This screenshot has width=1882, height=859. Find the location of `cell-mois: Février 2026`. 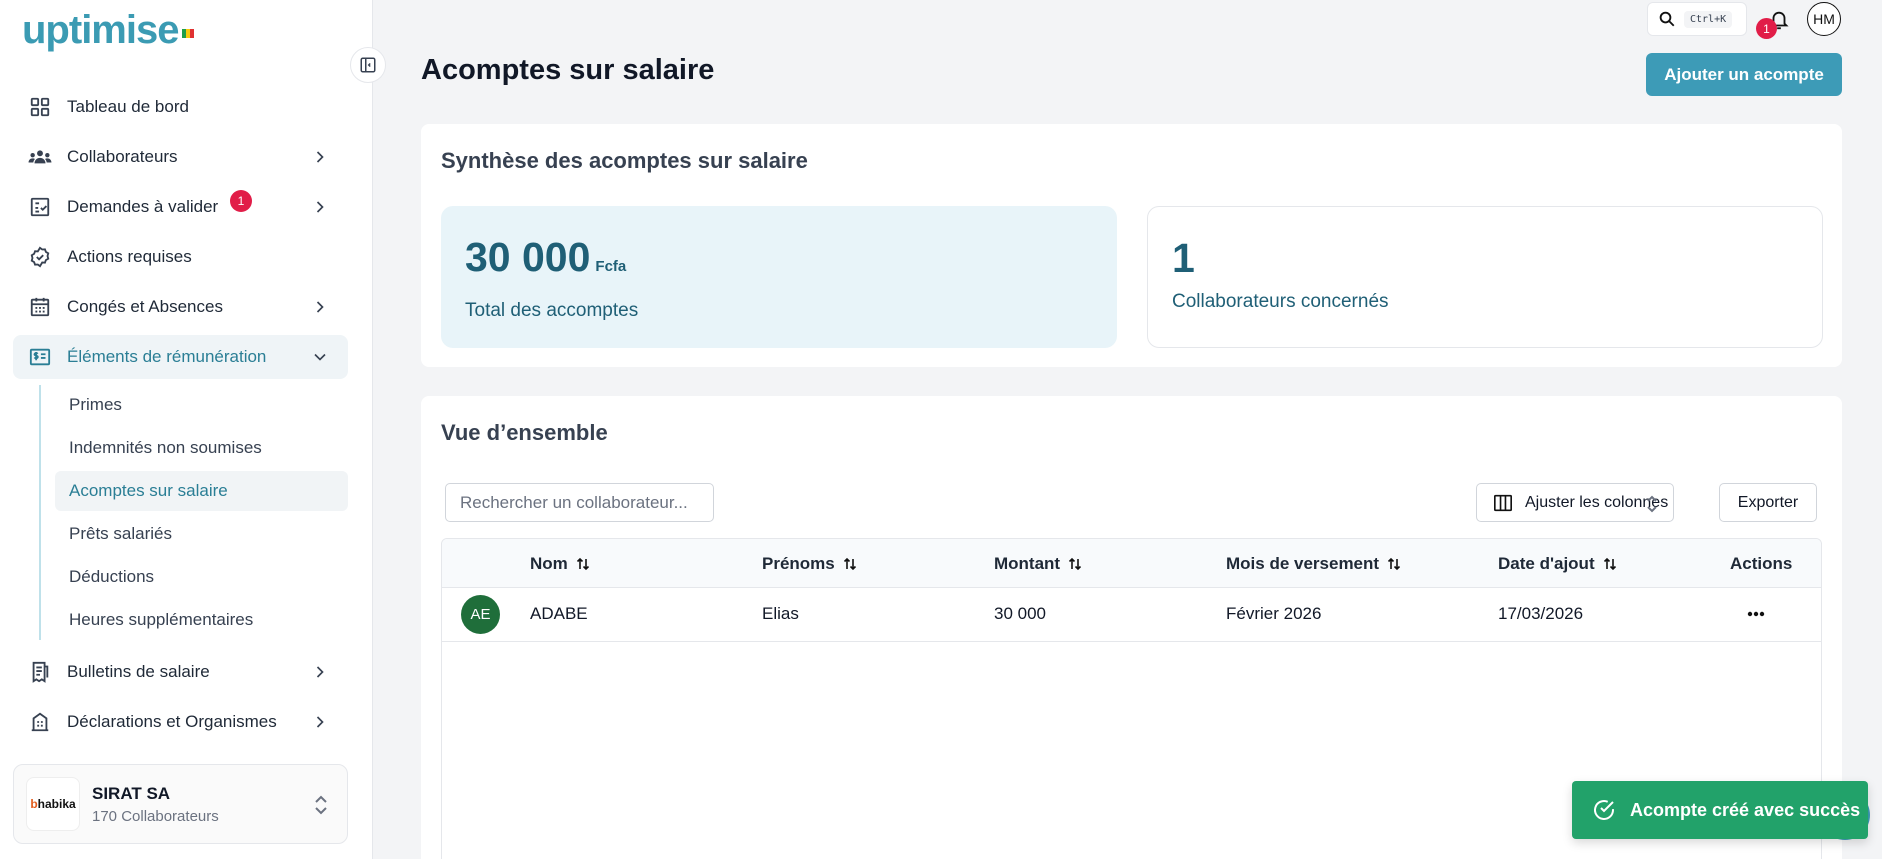

cell-mois: Février 2026 is located at coordinates (1274, 613).